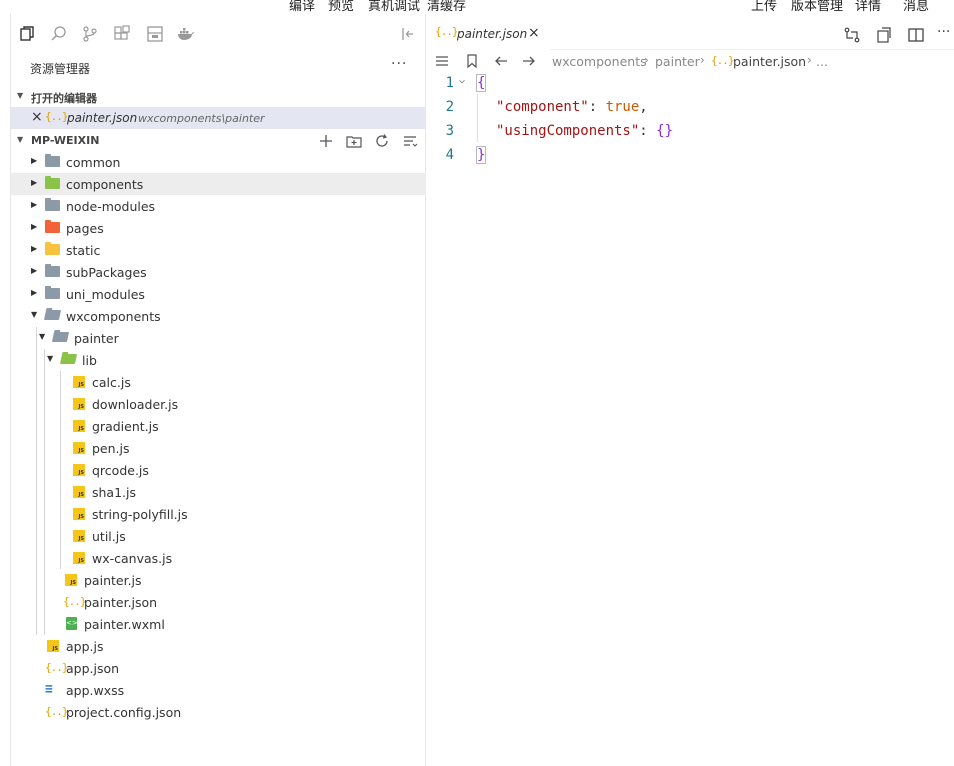 This screenshot has width=954, height=766. Describe the element at coordinates (677, 61) in the screenshot. I see `breadcrumb-painter: painter` at that location.